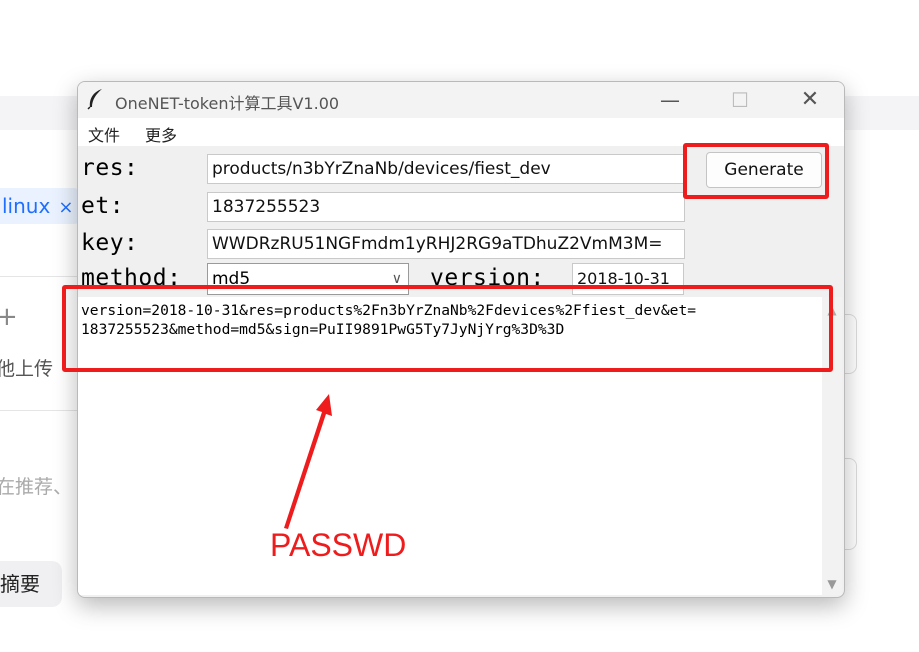 This screenshot has width=919, height=652. What do you see at coordinates (308, 461) in the screenshot?
I see `annotation-arrow-icon` at bounding box center [308, 461].